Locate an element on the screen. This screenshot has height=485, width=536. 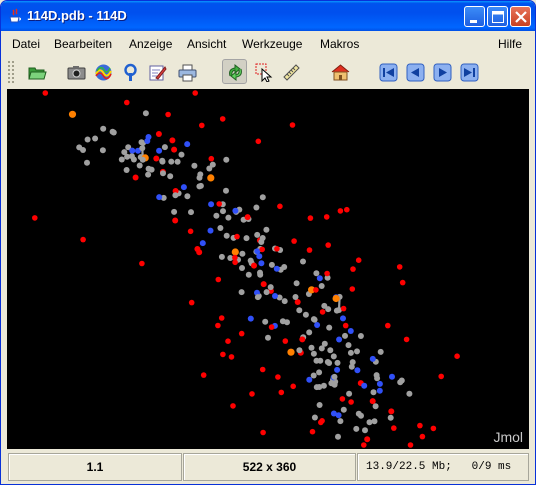
export-image-button is located at coordinates (75, 71).